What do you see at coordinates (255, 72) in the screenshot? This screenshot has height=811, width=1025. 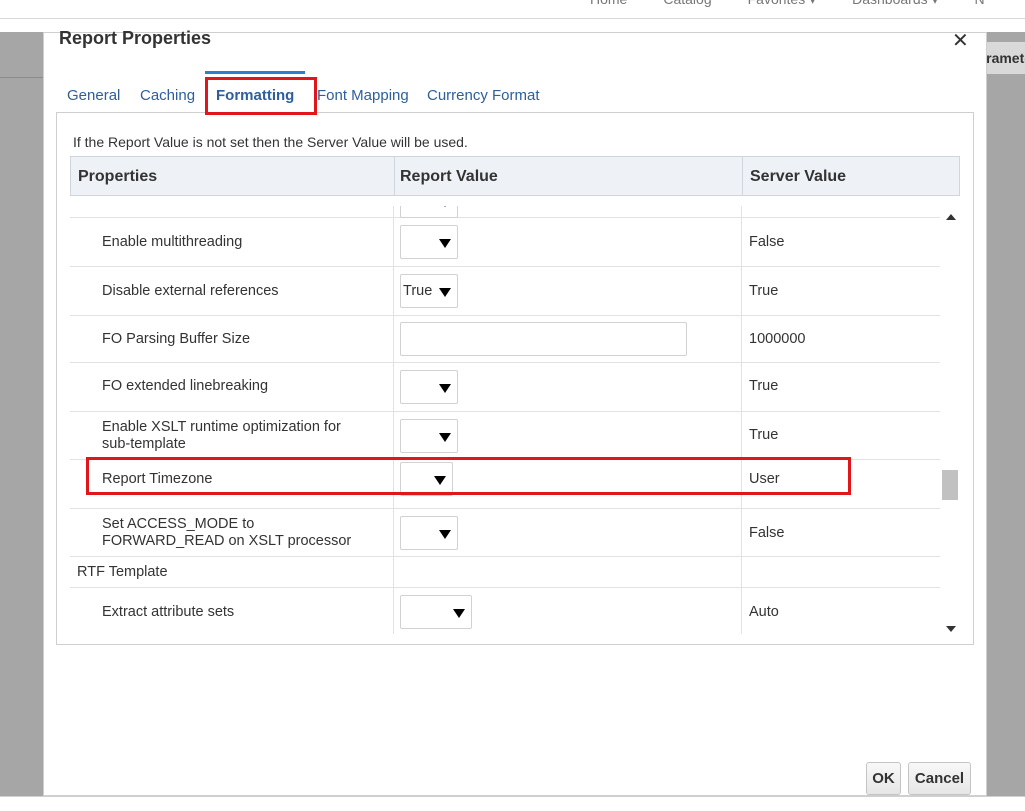 I see `active-tab-indicator` at bounding box center [255, 72].